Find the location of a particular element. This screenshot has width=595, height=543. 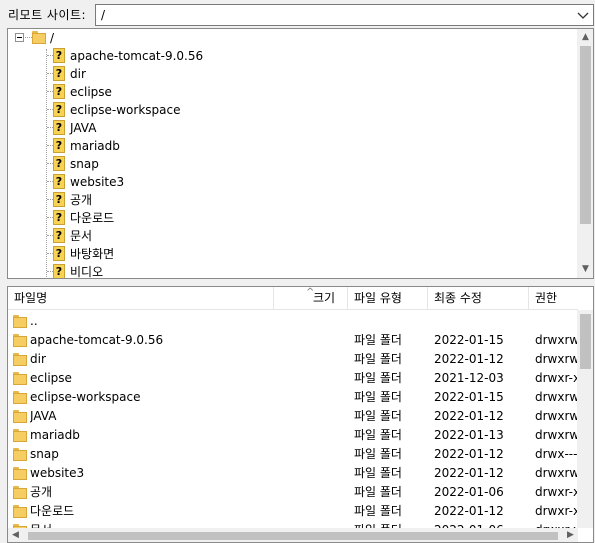

tree-root-label: / is located at coordinates (52, 38).